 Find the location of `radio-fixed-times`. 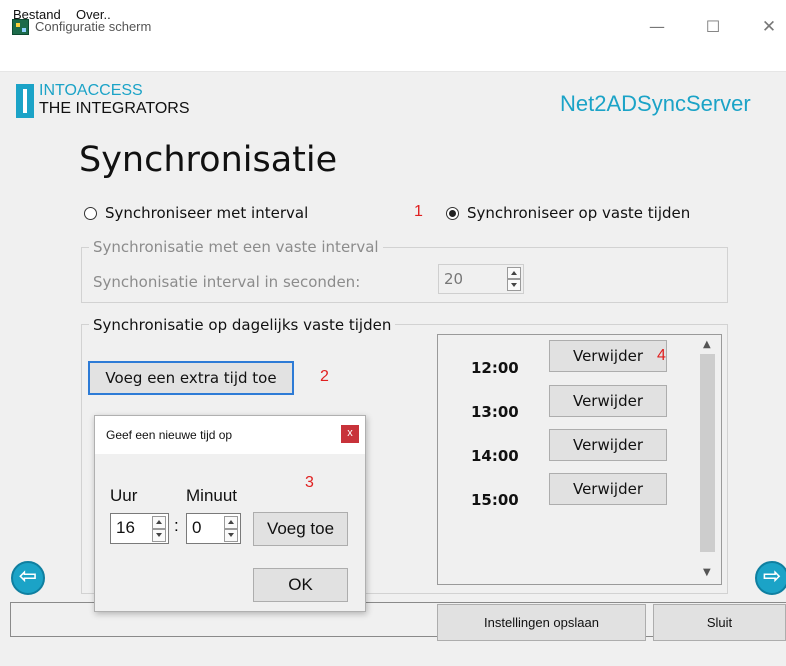

radio-fixed-times is located at coordinates (452, 213).